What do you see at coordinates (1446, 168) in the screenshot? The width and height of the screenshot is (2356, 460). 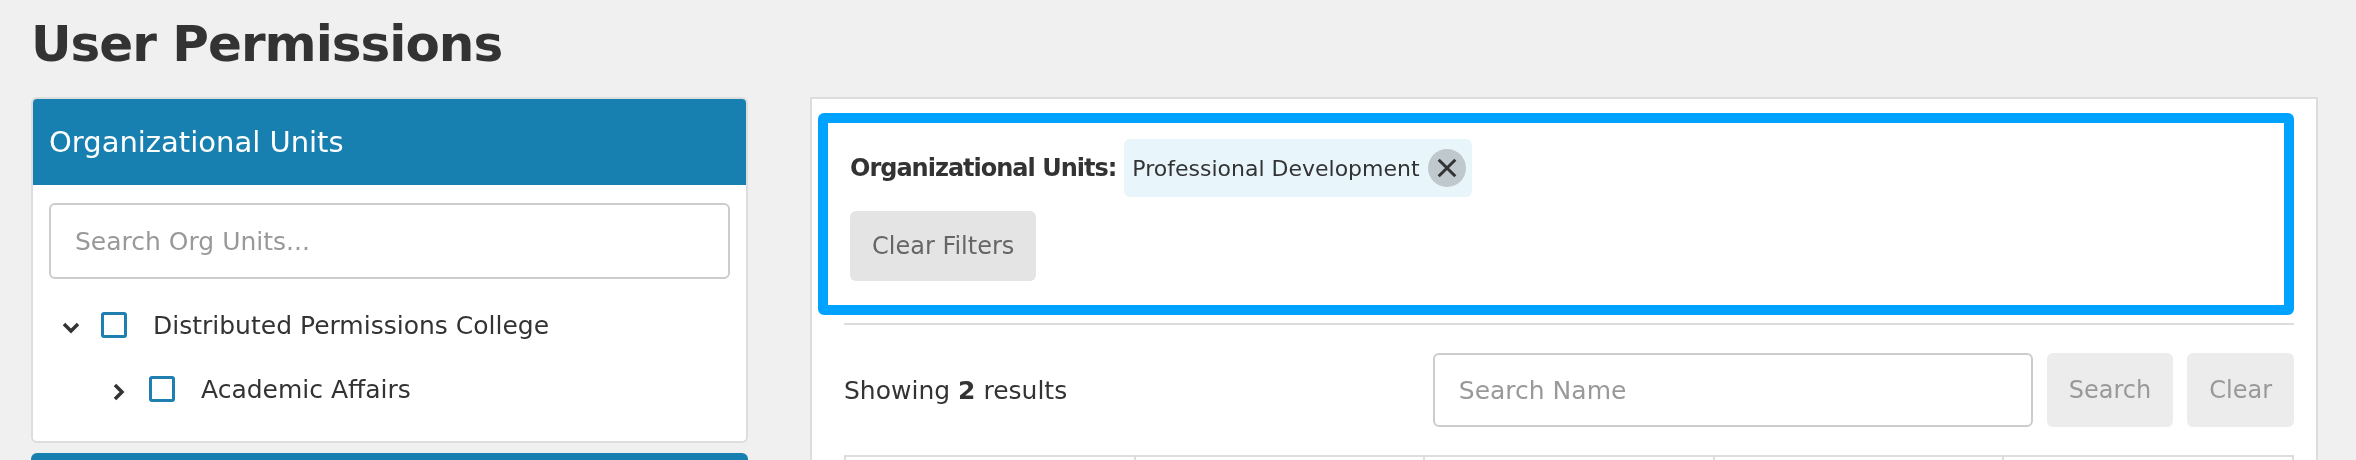 I see `remove-icon` at bounding box center [1446, 168].